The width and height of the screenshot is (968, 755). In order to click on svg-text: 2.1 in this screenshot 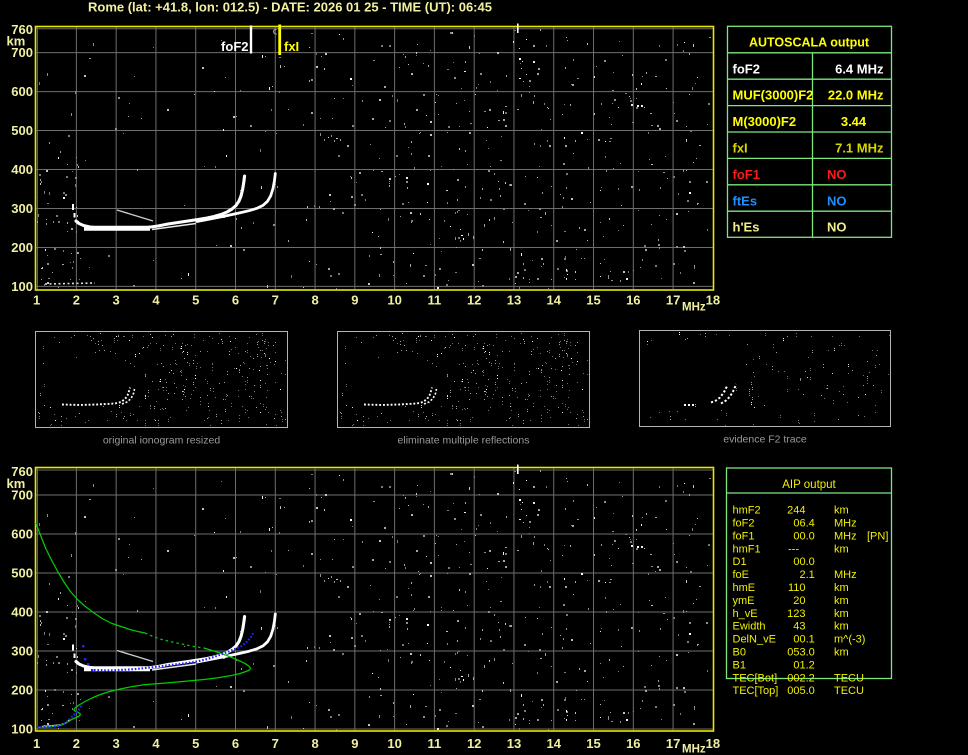, I will do `click(807, 575)`.